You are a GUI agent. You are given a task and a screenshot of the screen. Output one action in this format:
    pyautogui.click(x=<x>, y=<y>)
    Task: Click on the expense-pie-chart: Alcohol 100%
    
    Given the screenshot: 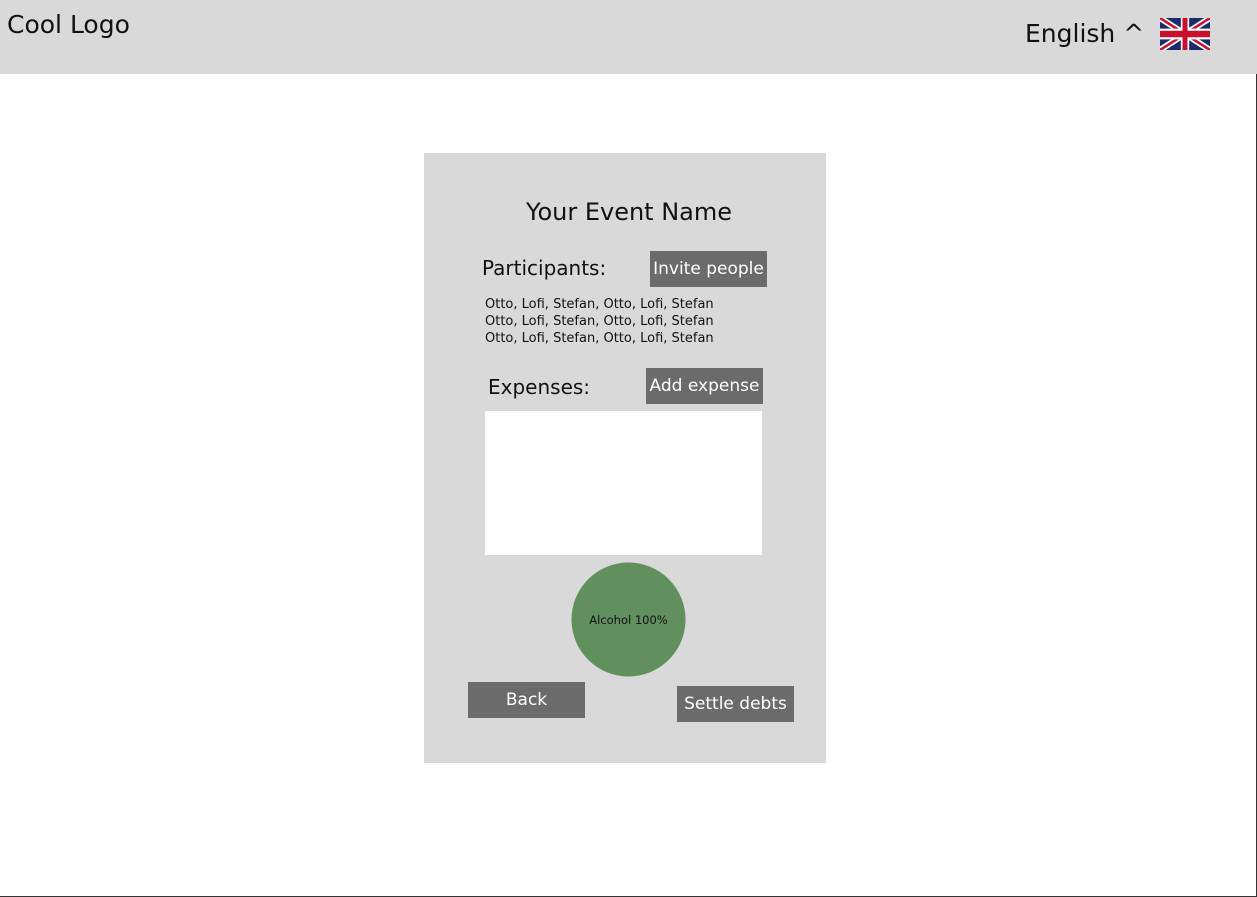 What is the action you would take?
    pyautogui.click(x=628, y=619)
    